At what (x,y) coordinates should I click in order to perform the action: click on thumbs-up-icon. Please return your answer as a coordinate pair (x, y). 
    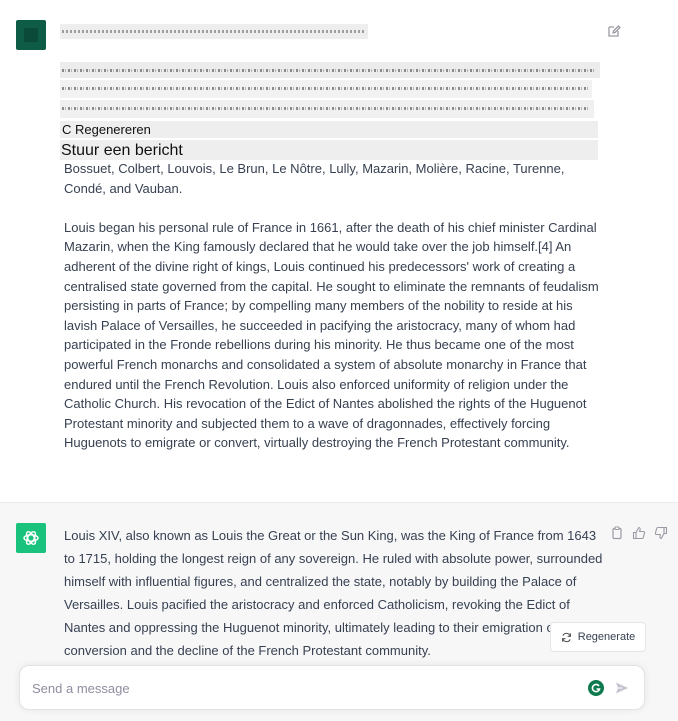
    Looking at the image, I should click on (639, 533).